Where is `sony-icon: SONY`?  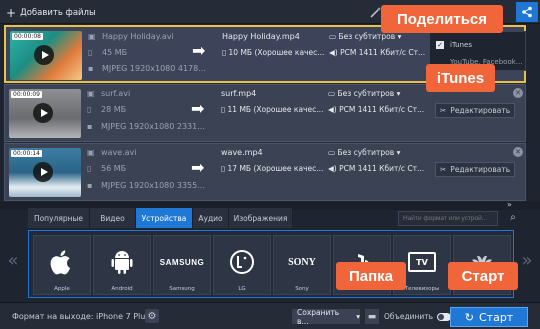 sony-icon: SONY is located at coordinates (302, 262).